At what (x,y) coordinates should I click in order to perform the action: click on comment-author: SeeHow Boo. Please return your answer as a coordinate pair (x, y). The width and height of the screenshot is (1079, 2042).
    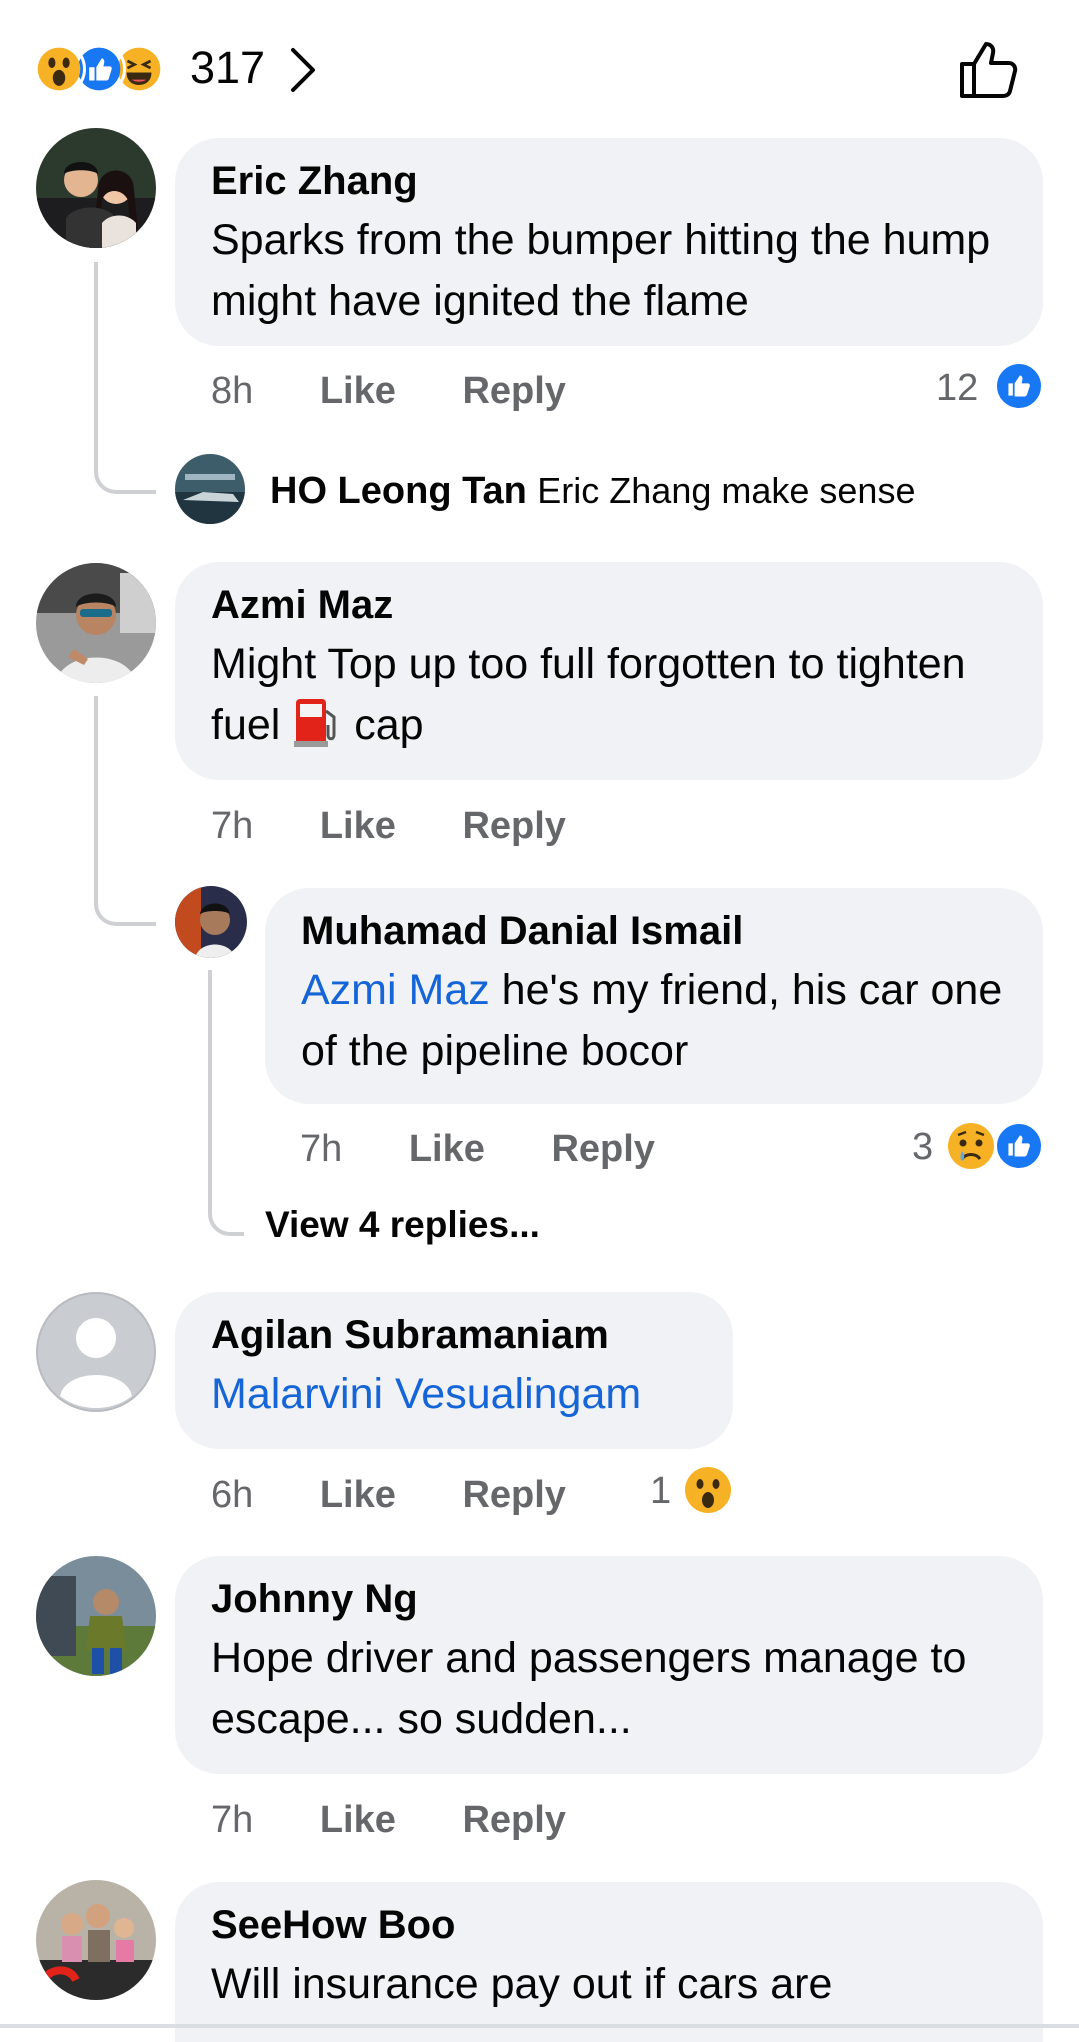
    Looking at the image, I should click on (609, 1925).